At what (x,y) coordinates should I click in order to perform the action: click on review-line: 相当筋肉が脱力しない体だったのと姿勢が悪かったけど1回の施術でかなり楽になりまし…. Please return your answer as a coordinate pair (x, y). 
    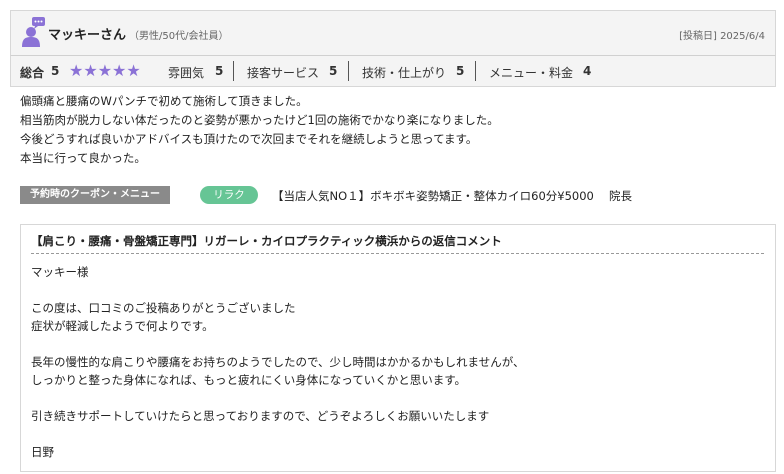
    Looking at the image, I should click on (259, 120).